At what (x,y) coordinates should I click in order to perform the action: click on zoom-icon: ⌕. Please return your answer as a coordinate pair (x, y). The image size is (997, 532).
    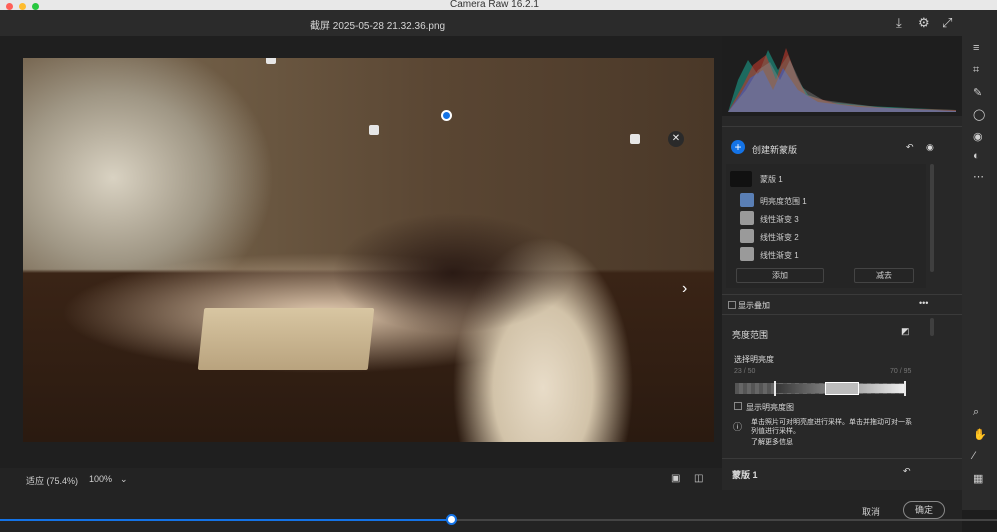
    Looking at the image, I should click on (976, 412).